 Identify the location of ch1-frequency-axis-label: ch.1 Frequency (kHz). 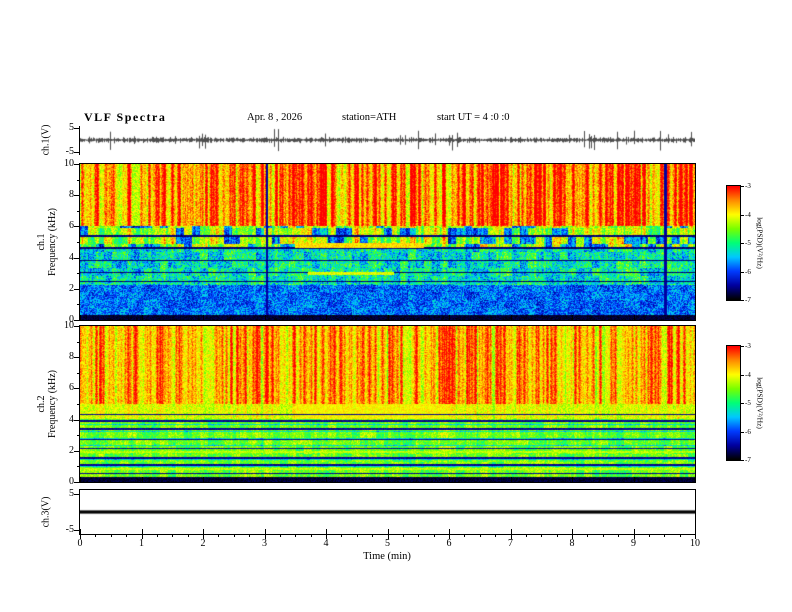
(47, 242).